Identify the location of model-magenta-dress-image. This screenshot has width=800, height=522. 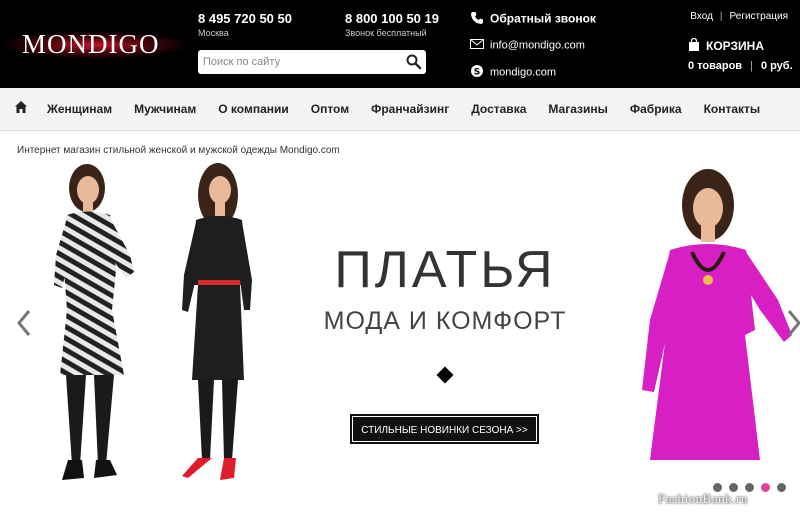
(717, 314).